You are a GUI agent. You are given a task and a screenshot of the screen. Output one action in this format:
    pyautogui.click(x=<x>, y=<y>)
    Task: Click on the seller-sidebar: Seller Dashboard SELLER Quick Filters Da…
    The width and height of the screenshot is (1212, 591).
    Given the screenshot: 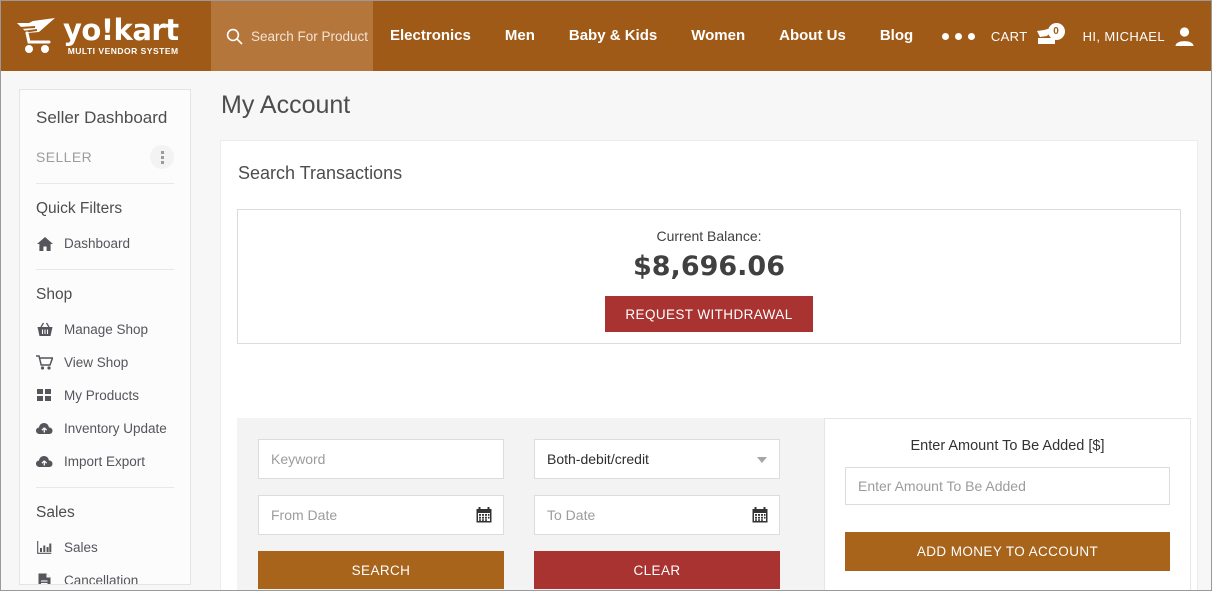 What is the action you would take?
    pyautogui.click(x=105, y=337)
    